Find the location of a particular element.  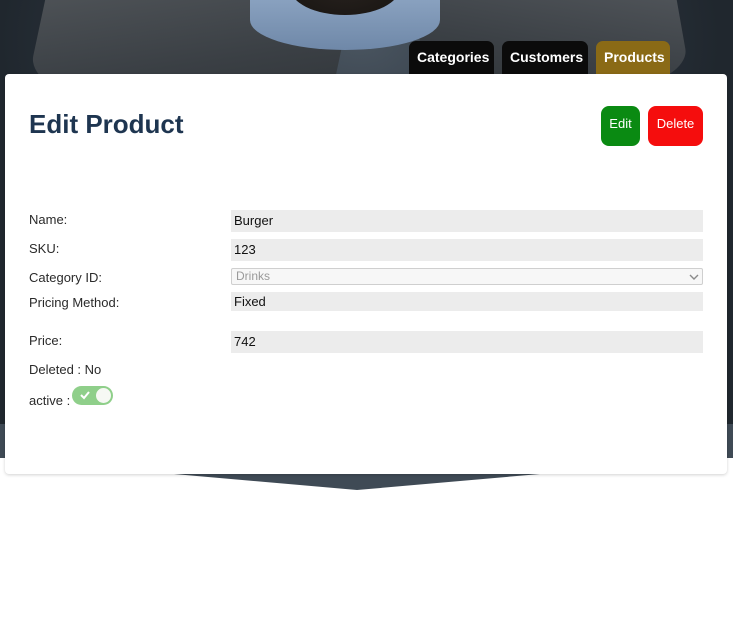

check-icon is located at coordinates (85, 395).